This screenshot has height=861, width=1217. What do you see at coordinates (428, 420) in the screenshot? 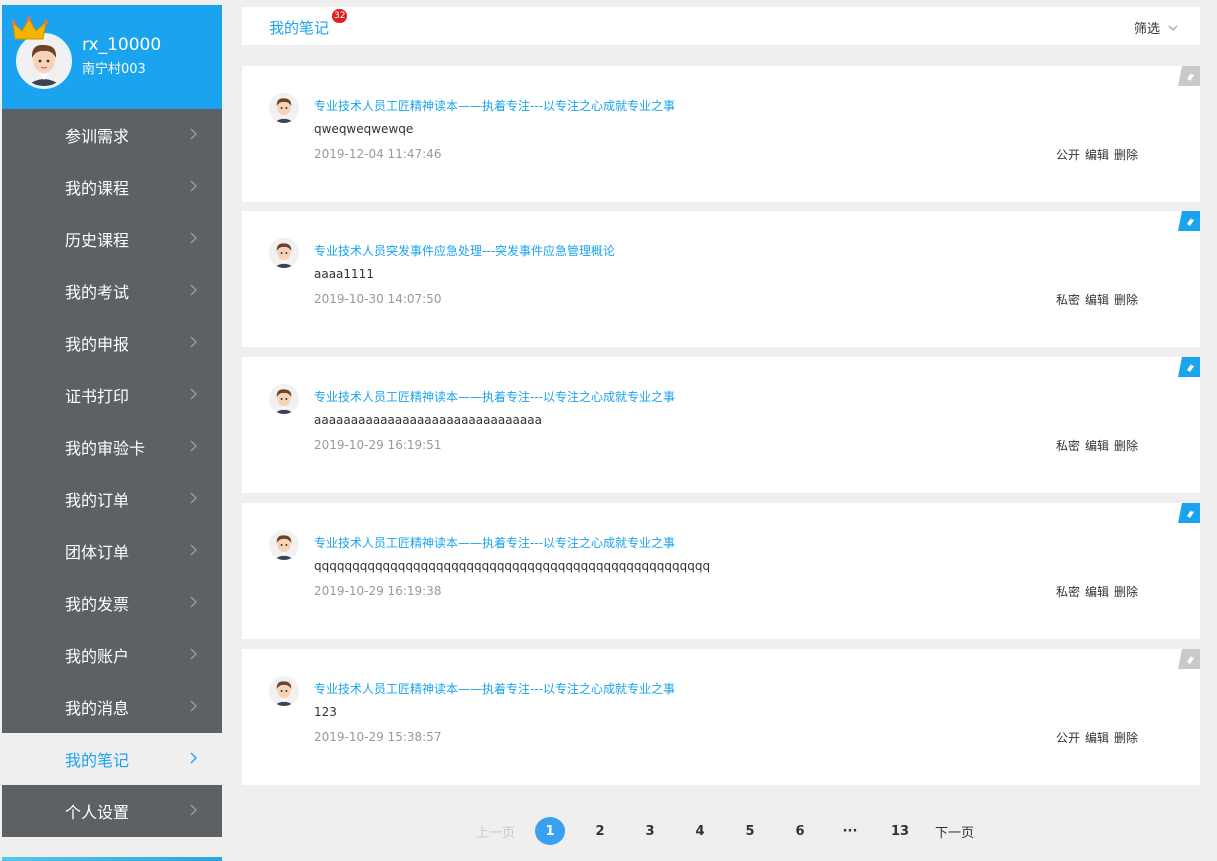
I see `note-content: aaaaaaaaaaaaaaaaaaaaaaaaaaaaaaa` at bounding box center [428, 420].